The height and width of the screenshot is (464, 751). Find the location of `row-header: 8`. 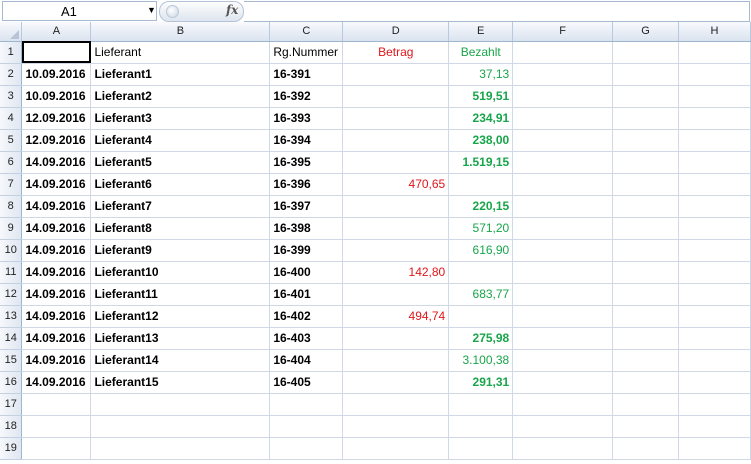

row-header: 8 is located at coordinates (11, 206).